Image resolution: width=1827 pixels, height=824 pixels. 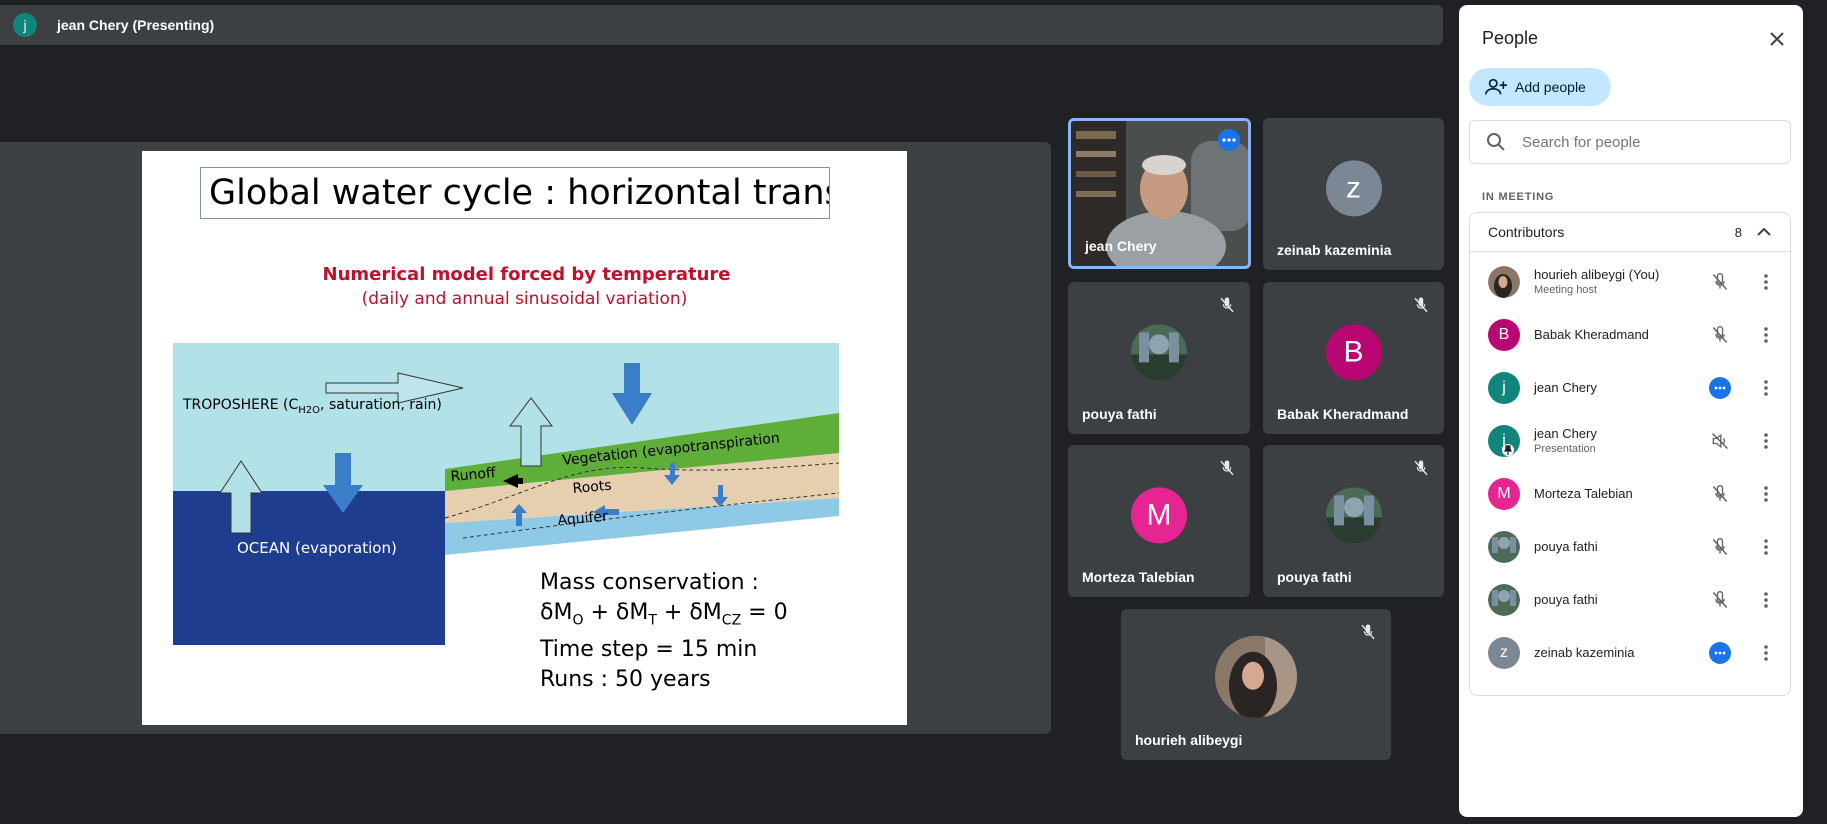 I want to click on participant-role: Meeting host, so click(x=1565, y=290).